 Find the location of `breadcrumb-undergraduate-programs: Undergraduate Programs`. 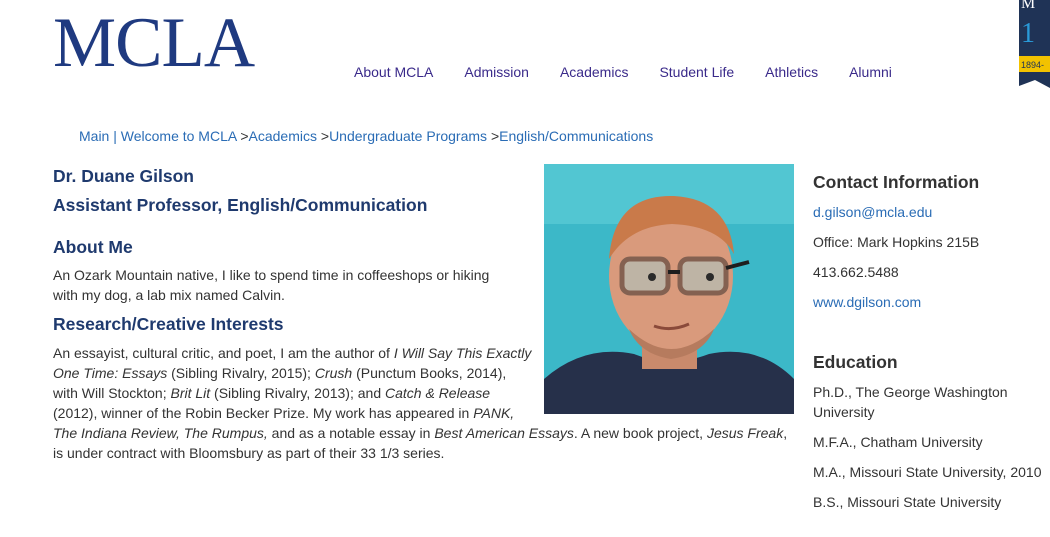

breadcrumb-undergraduate-programs: Undergraduate Programs is located at coordinates (408, 136).